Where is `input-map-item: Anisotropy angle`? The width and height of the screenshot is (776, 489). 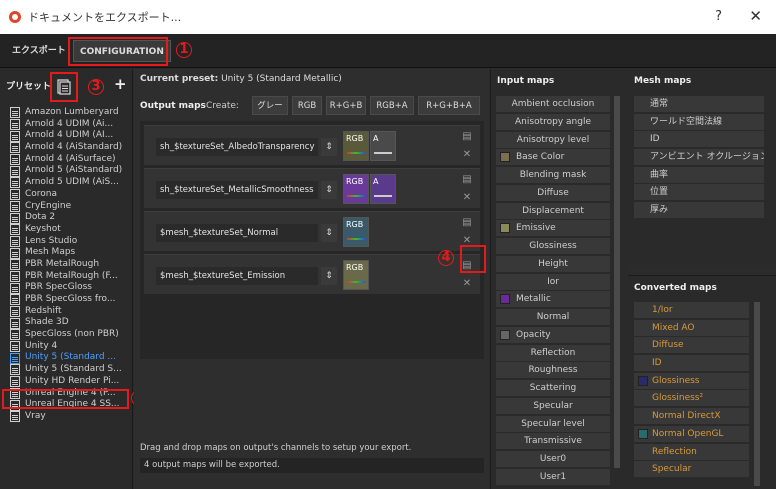
input-map-item: Anisotropy angle is located at coordinates (553, 121).